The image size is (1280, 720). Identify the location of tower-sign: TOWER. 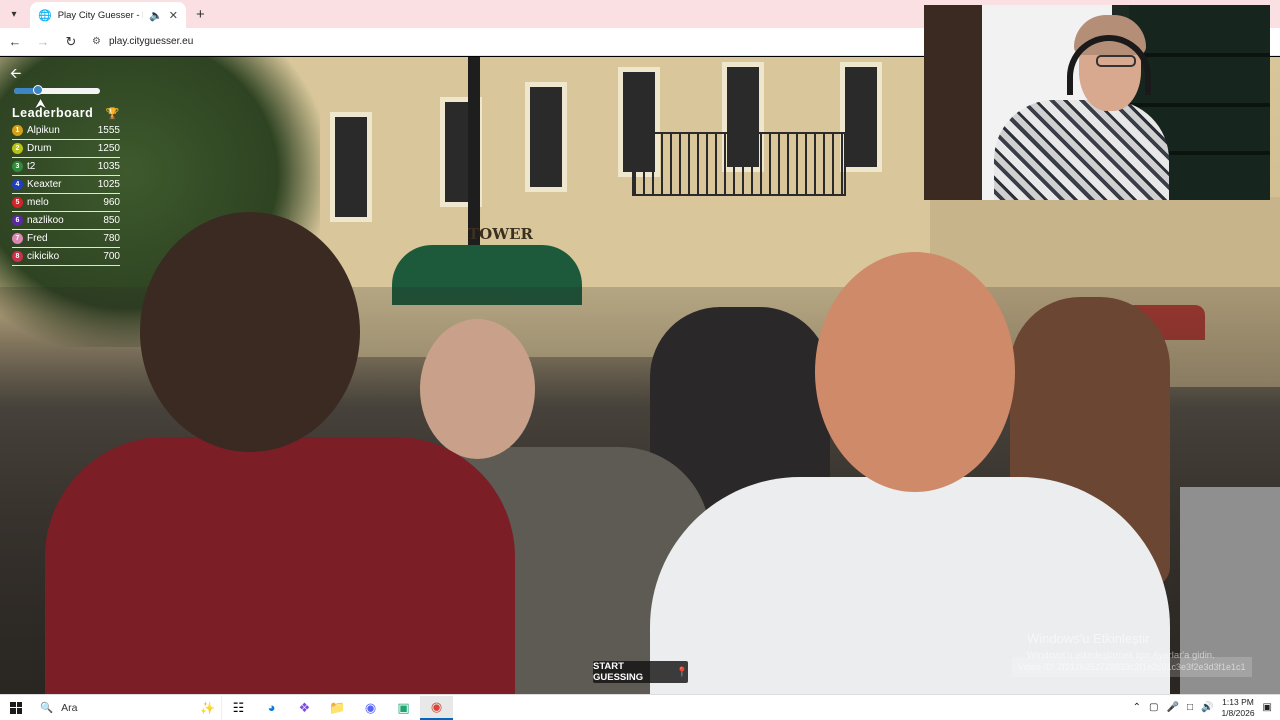
(500, 234).